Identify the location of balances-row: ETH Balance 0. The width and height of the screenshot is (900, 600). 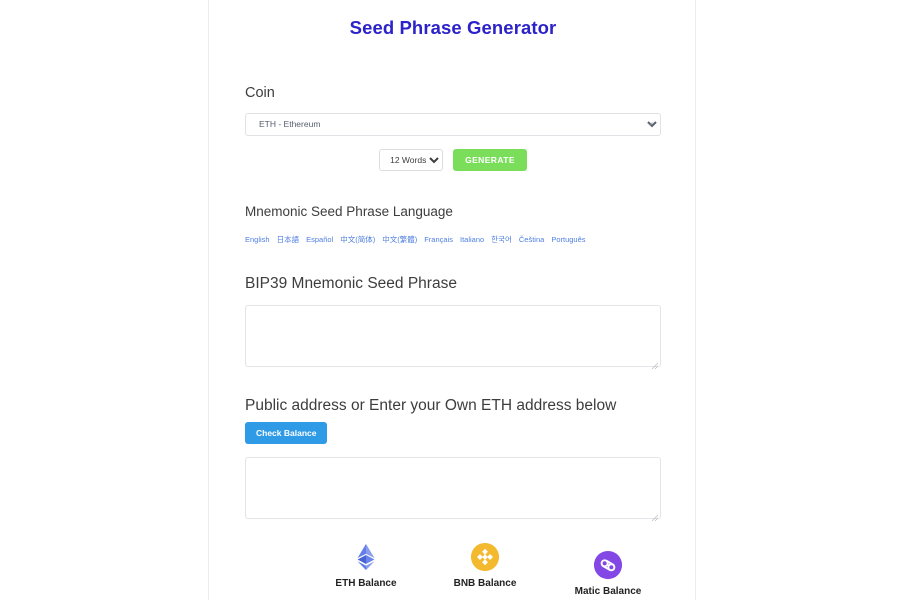
(453, 571).